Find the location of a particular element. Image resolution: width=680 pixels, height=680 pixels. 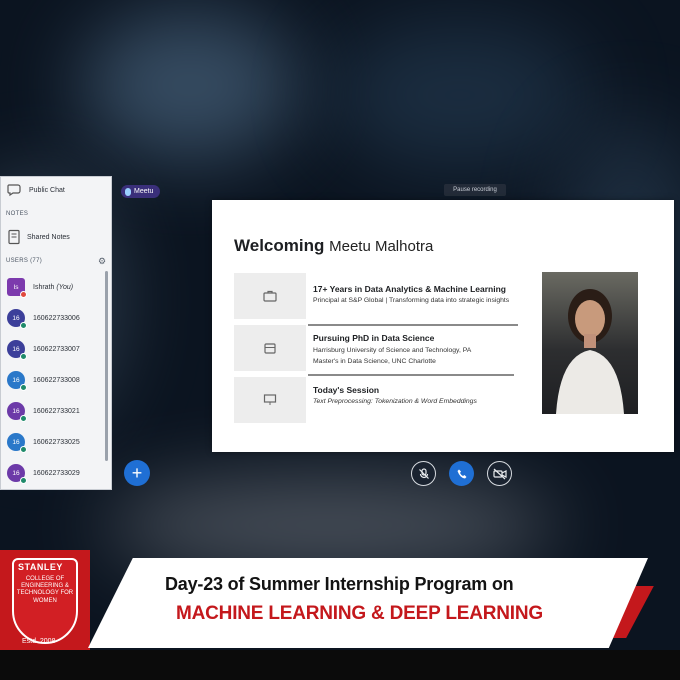

add-action-button: + is located at coordinates (137, 473).